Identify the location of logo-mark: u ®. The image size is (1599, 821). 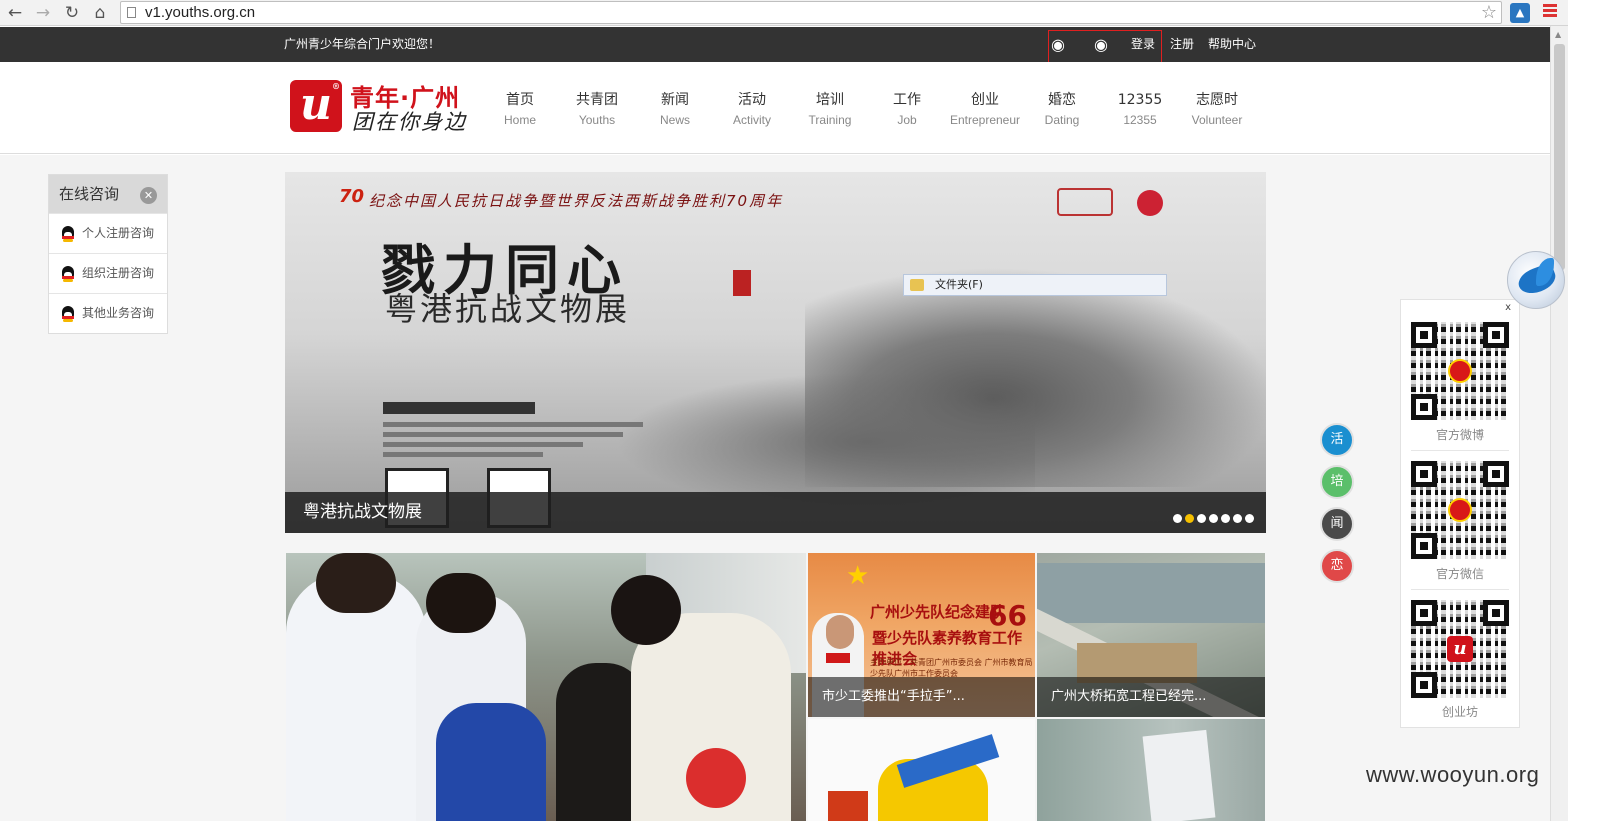
(316, 106).